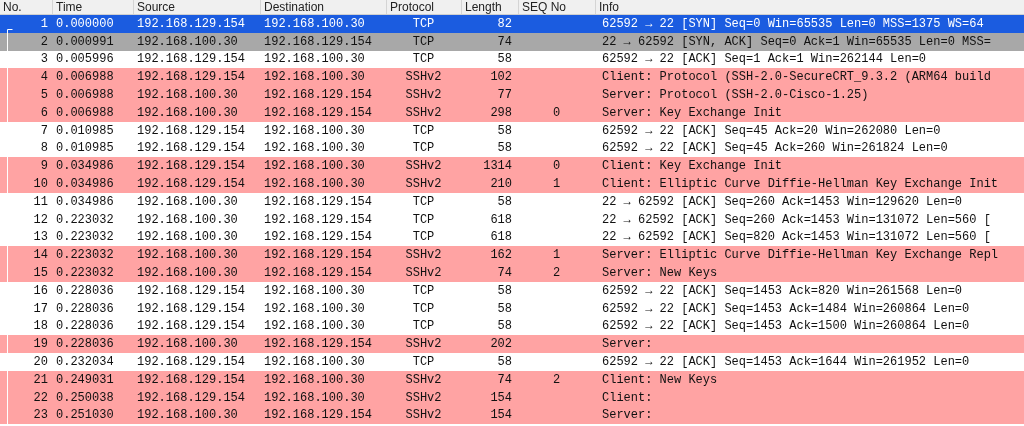 The image size is (1024, 426). Describe the element at coordinates (40, 308) in the screenshot. I see `table-cell: 17` at that location.